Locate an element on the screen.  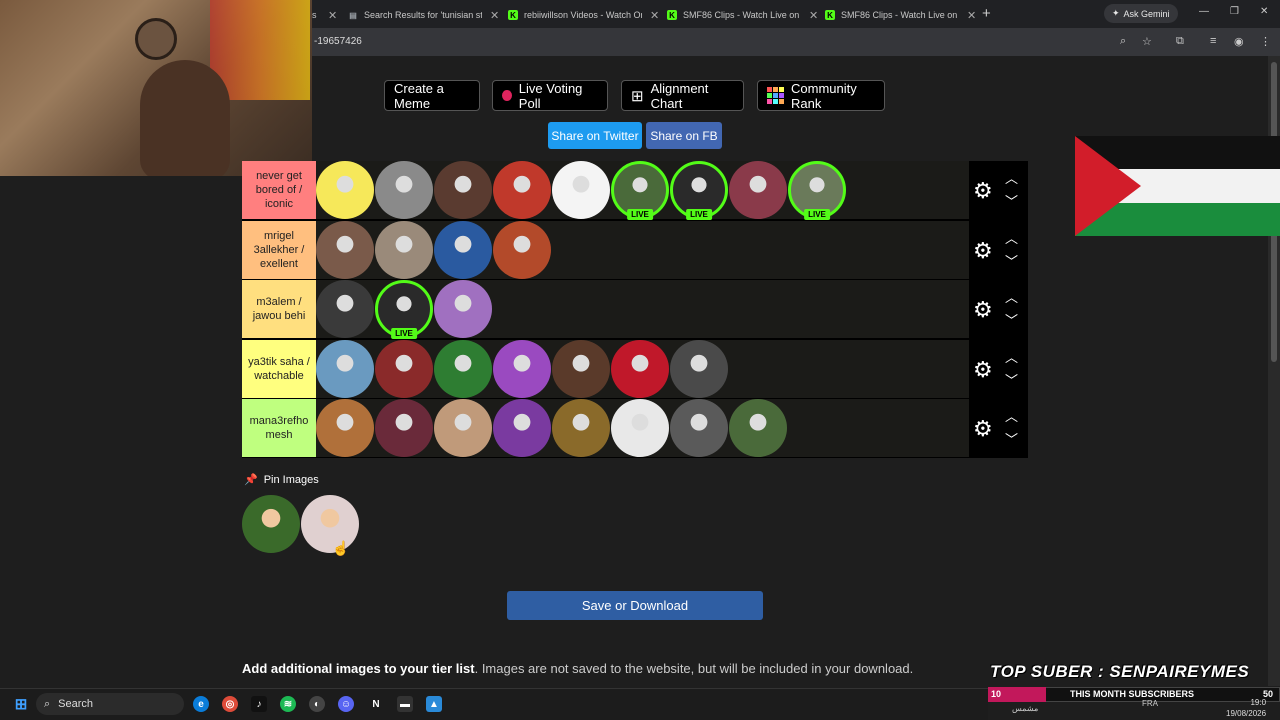
discord-icon: ☺ is located at coordinates (346, 704).